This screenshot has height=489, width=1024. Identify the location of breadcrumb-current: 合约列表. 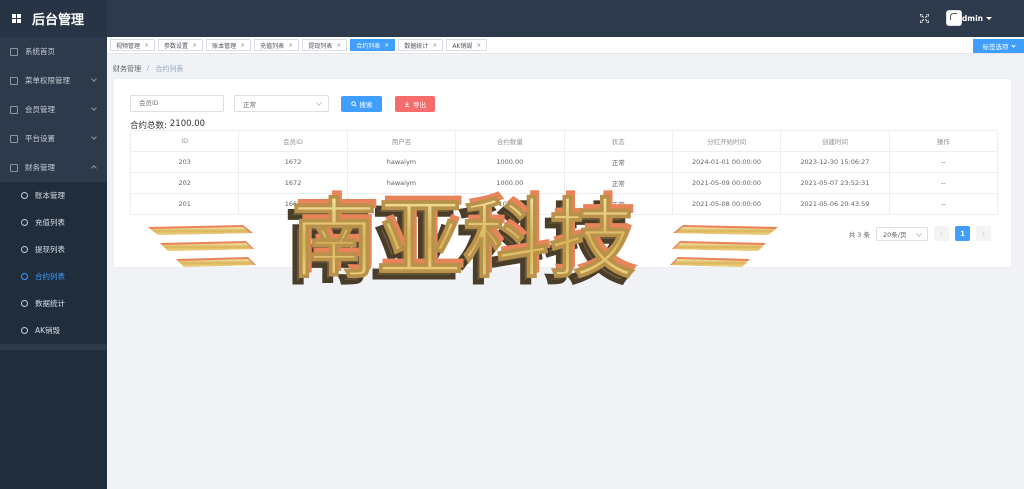
(169, 69).